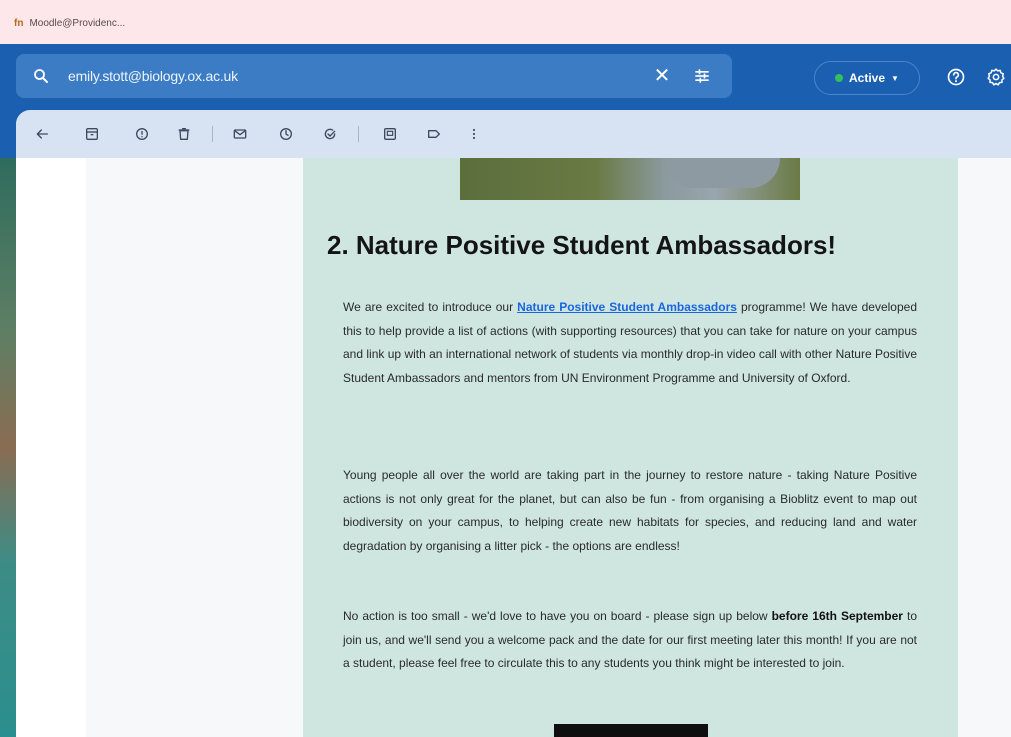  I want to click on more-options-icon, so click(474, 134).